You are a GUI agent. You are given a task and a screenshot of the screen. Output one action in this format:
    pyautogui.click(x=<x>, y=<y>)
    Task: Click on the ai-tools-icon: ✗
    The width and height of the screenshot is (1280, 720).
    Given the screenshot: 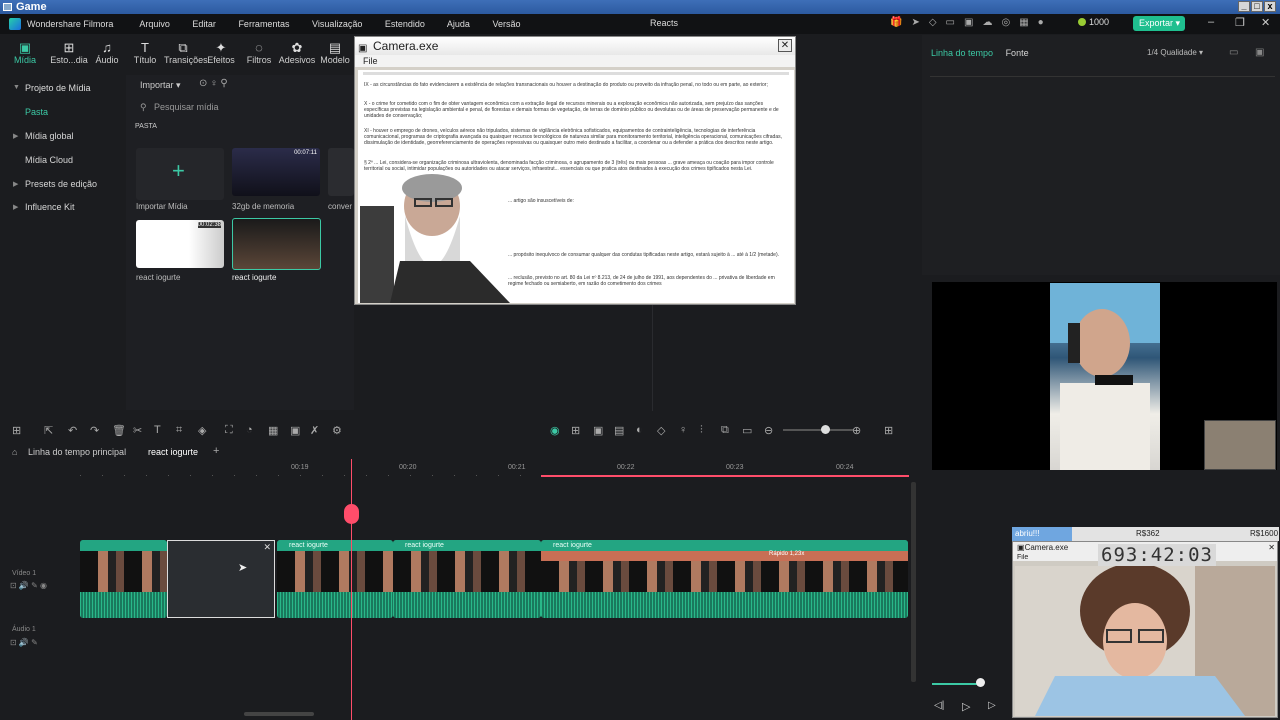 What is the action you would take?
    pyautogui.click(x=314, y=430)
    